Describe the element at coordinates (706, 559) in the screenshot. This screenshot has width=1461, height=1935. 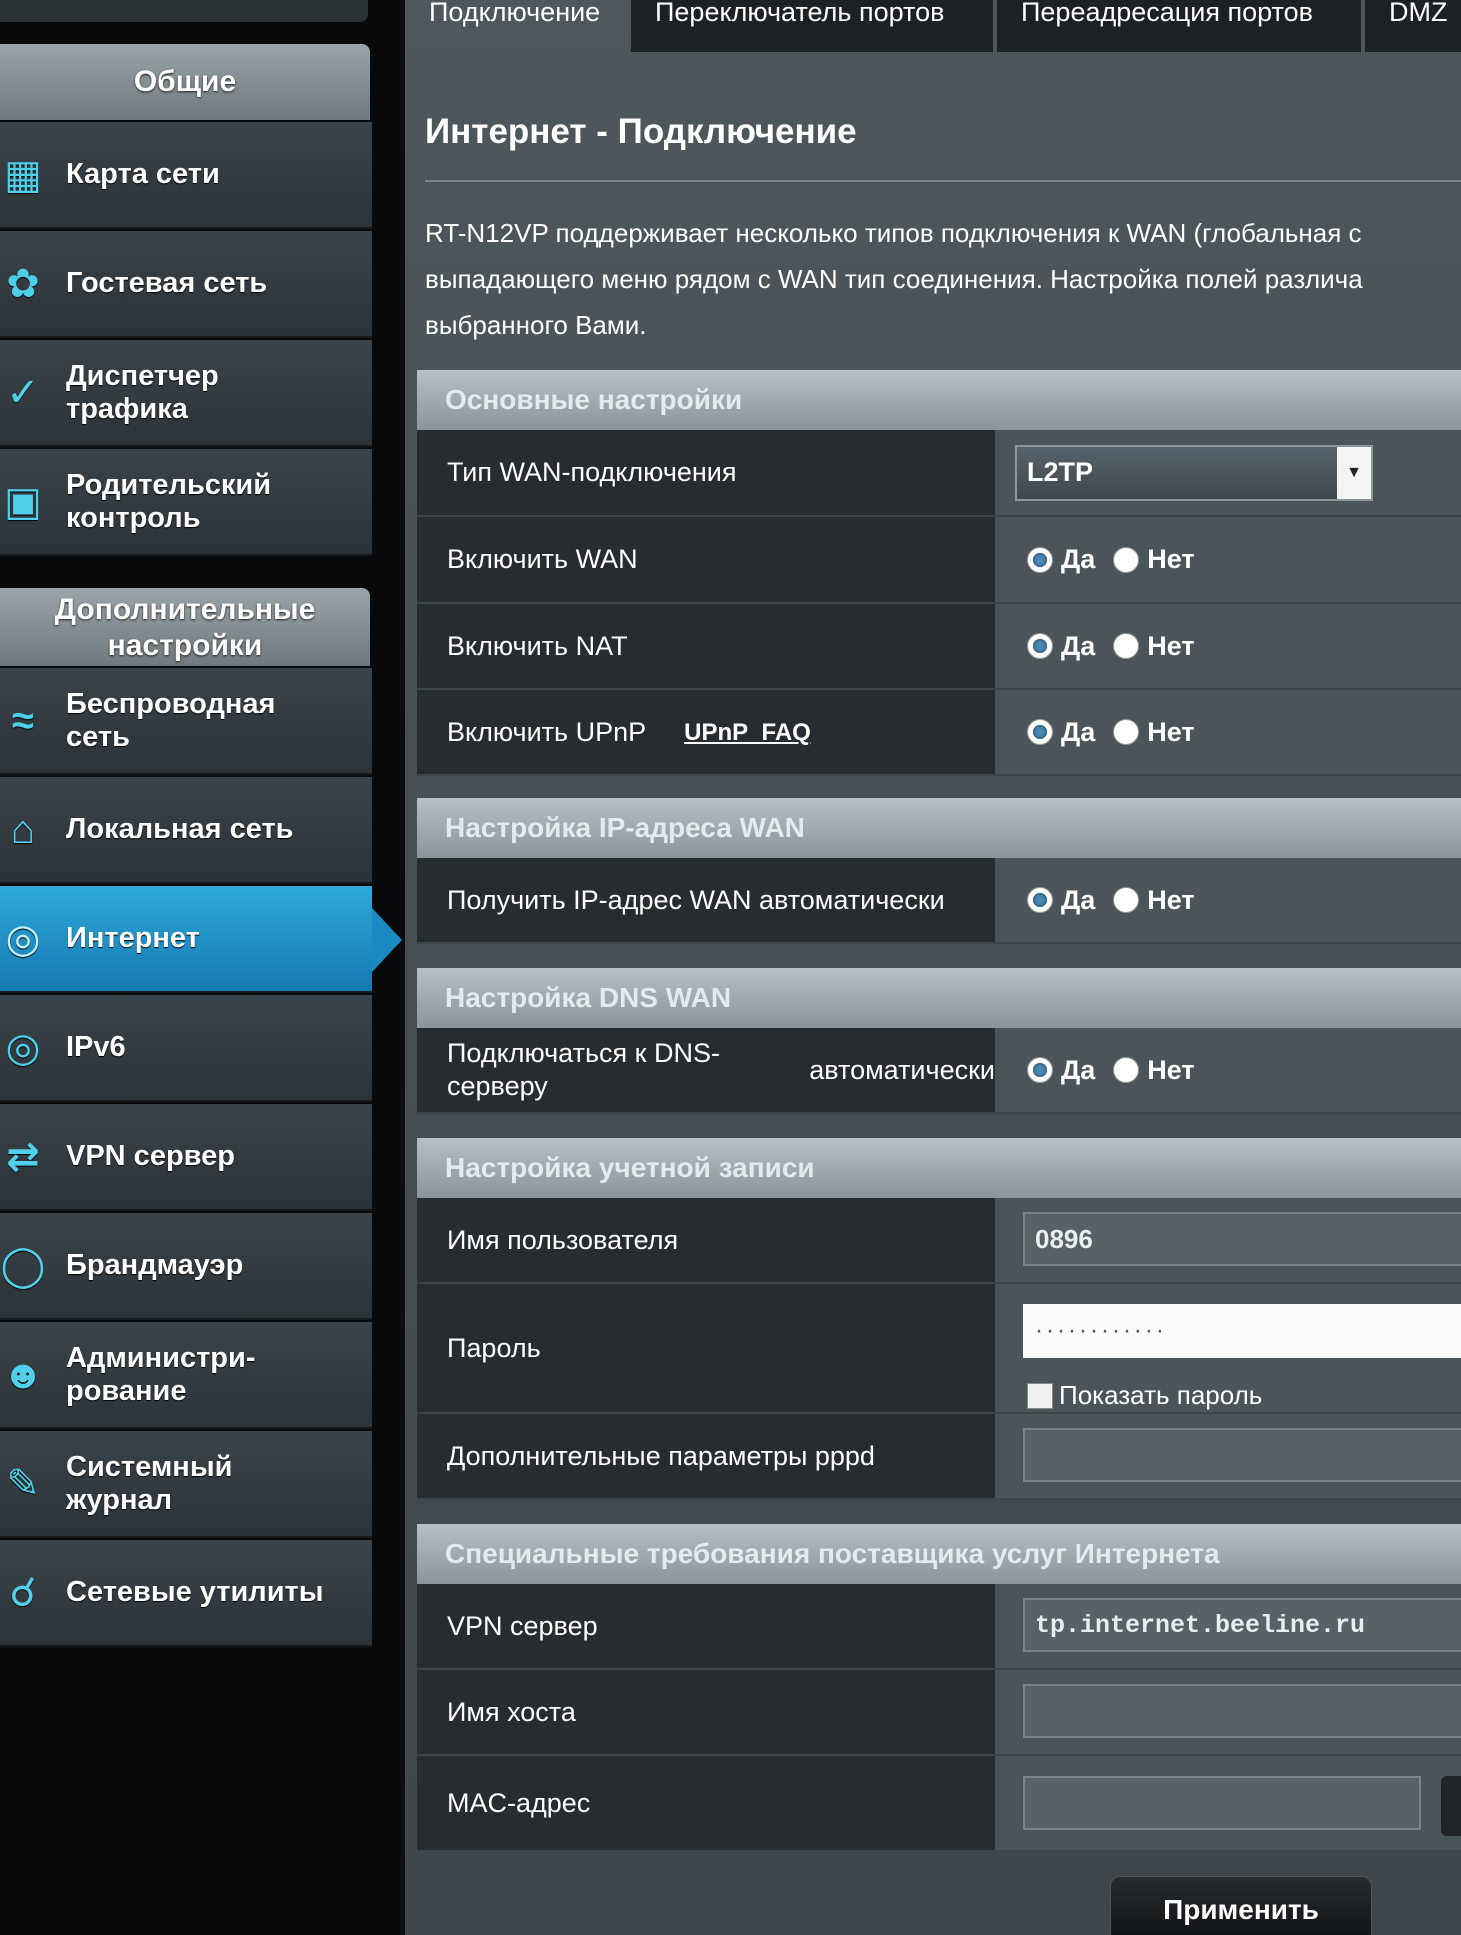
I see `enable-wan-label: Включить WAN` at that location.